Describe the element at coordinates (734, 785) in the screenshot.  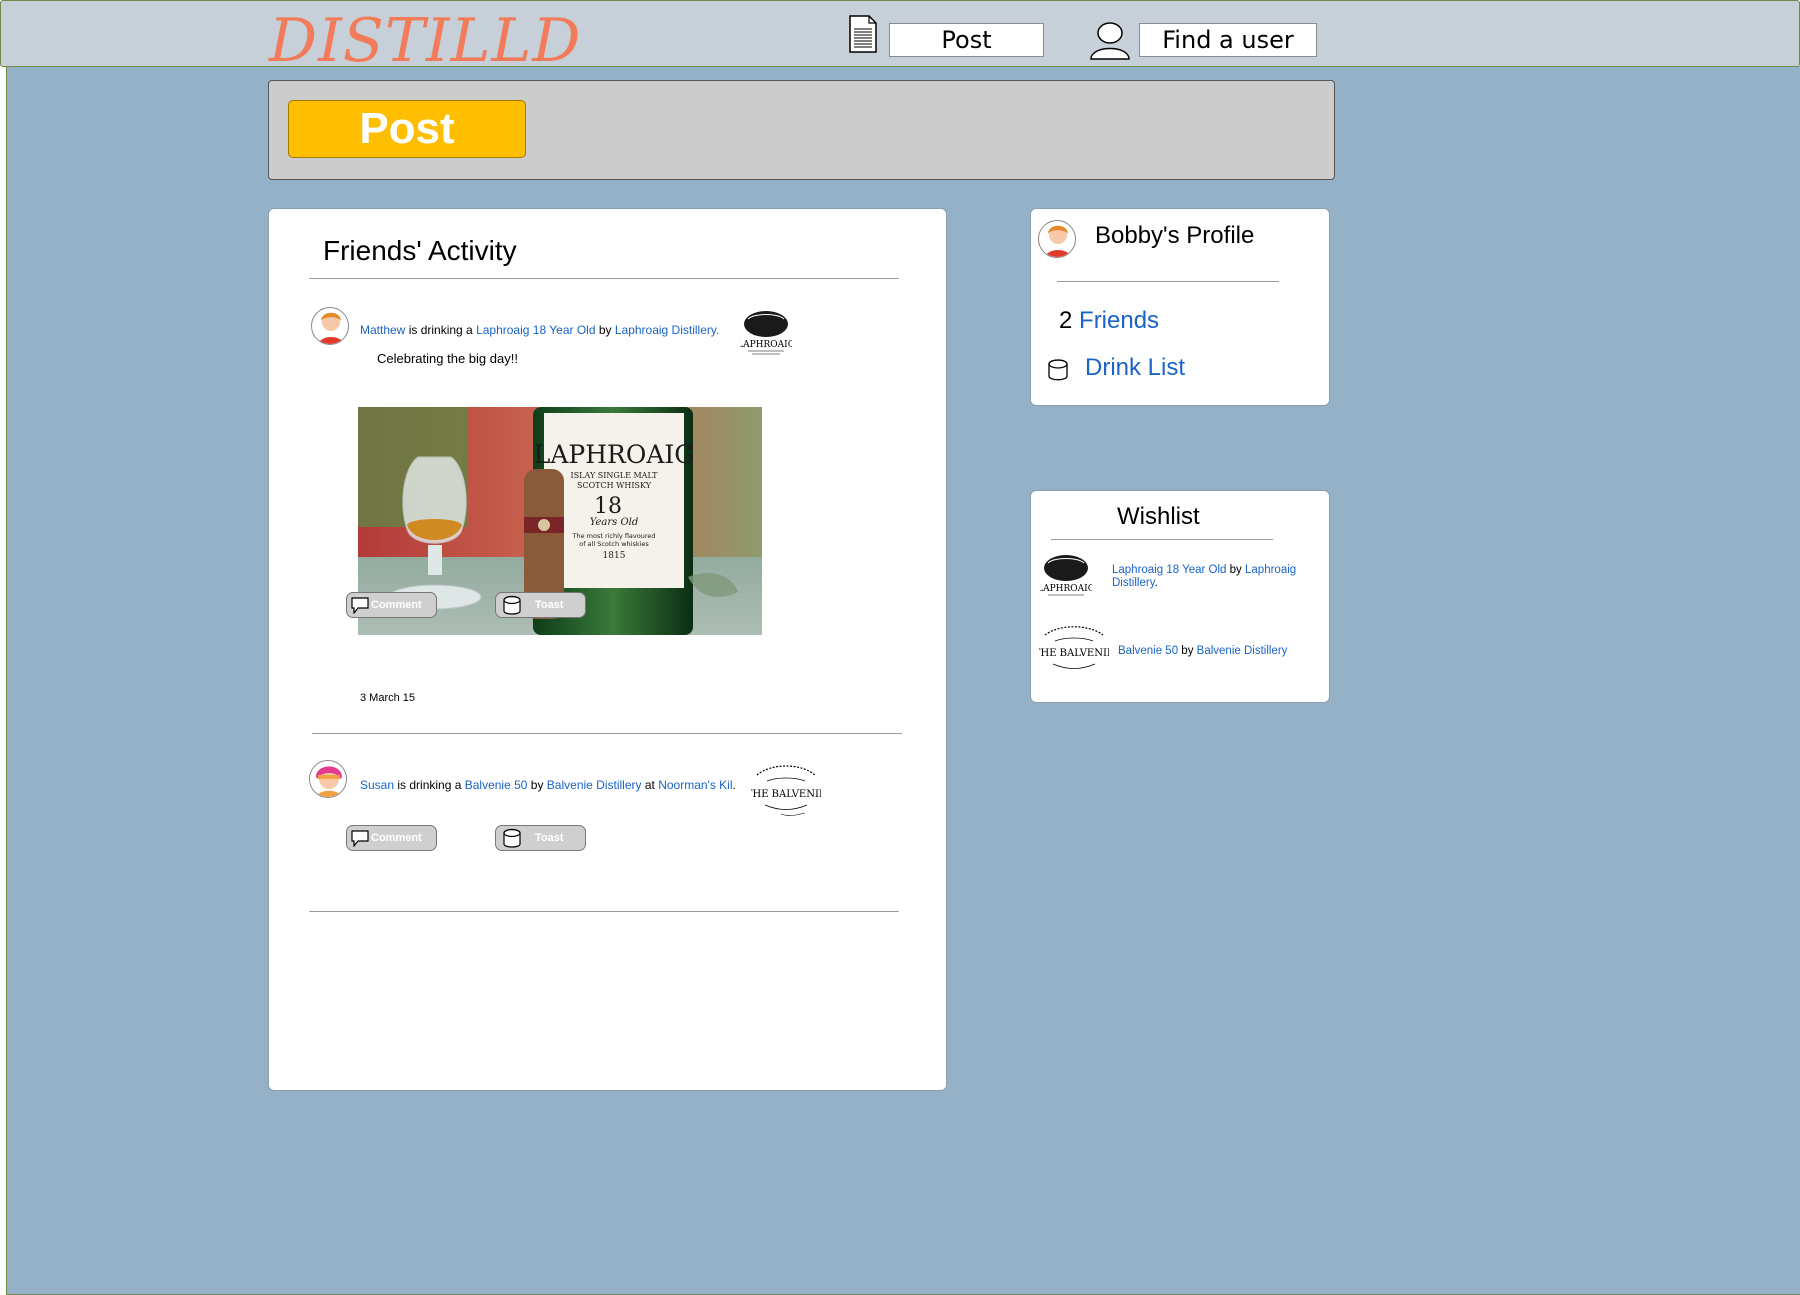
I see `activity-text: .` at that location.